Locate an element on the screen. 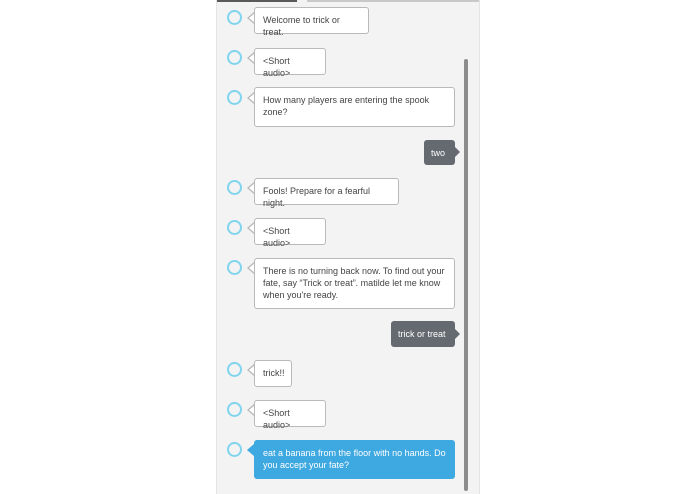 Image resolution: width=695 pixels, height=494 pixels. user-message: trick or treat is located at coordinates (423, 334).